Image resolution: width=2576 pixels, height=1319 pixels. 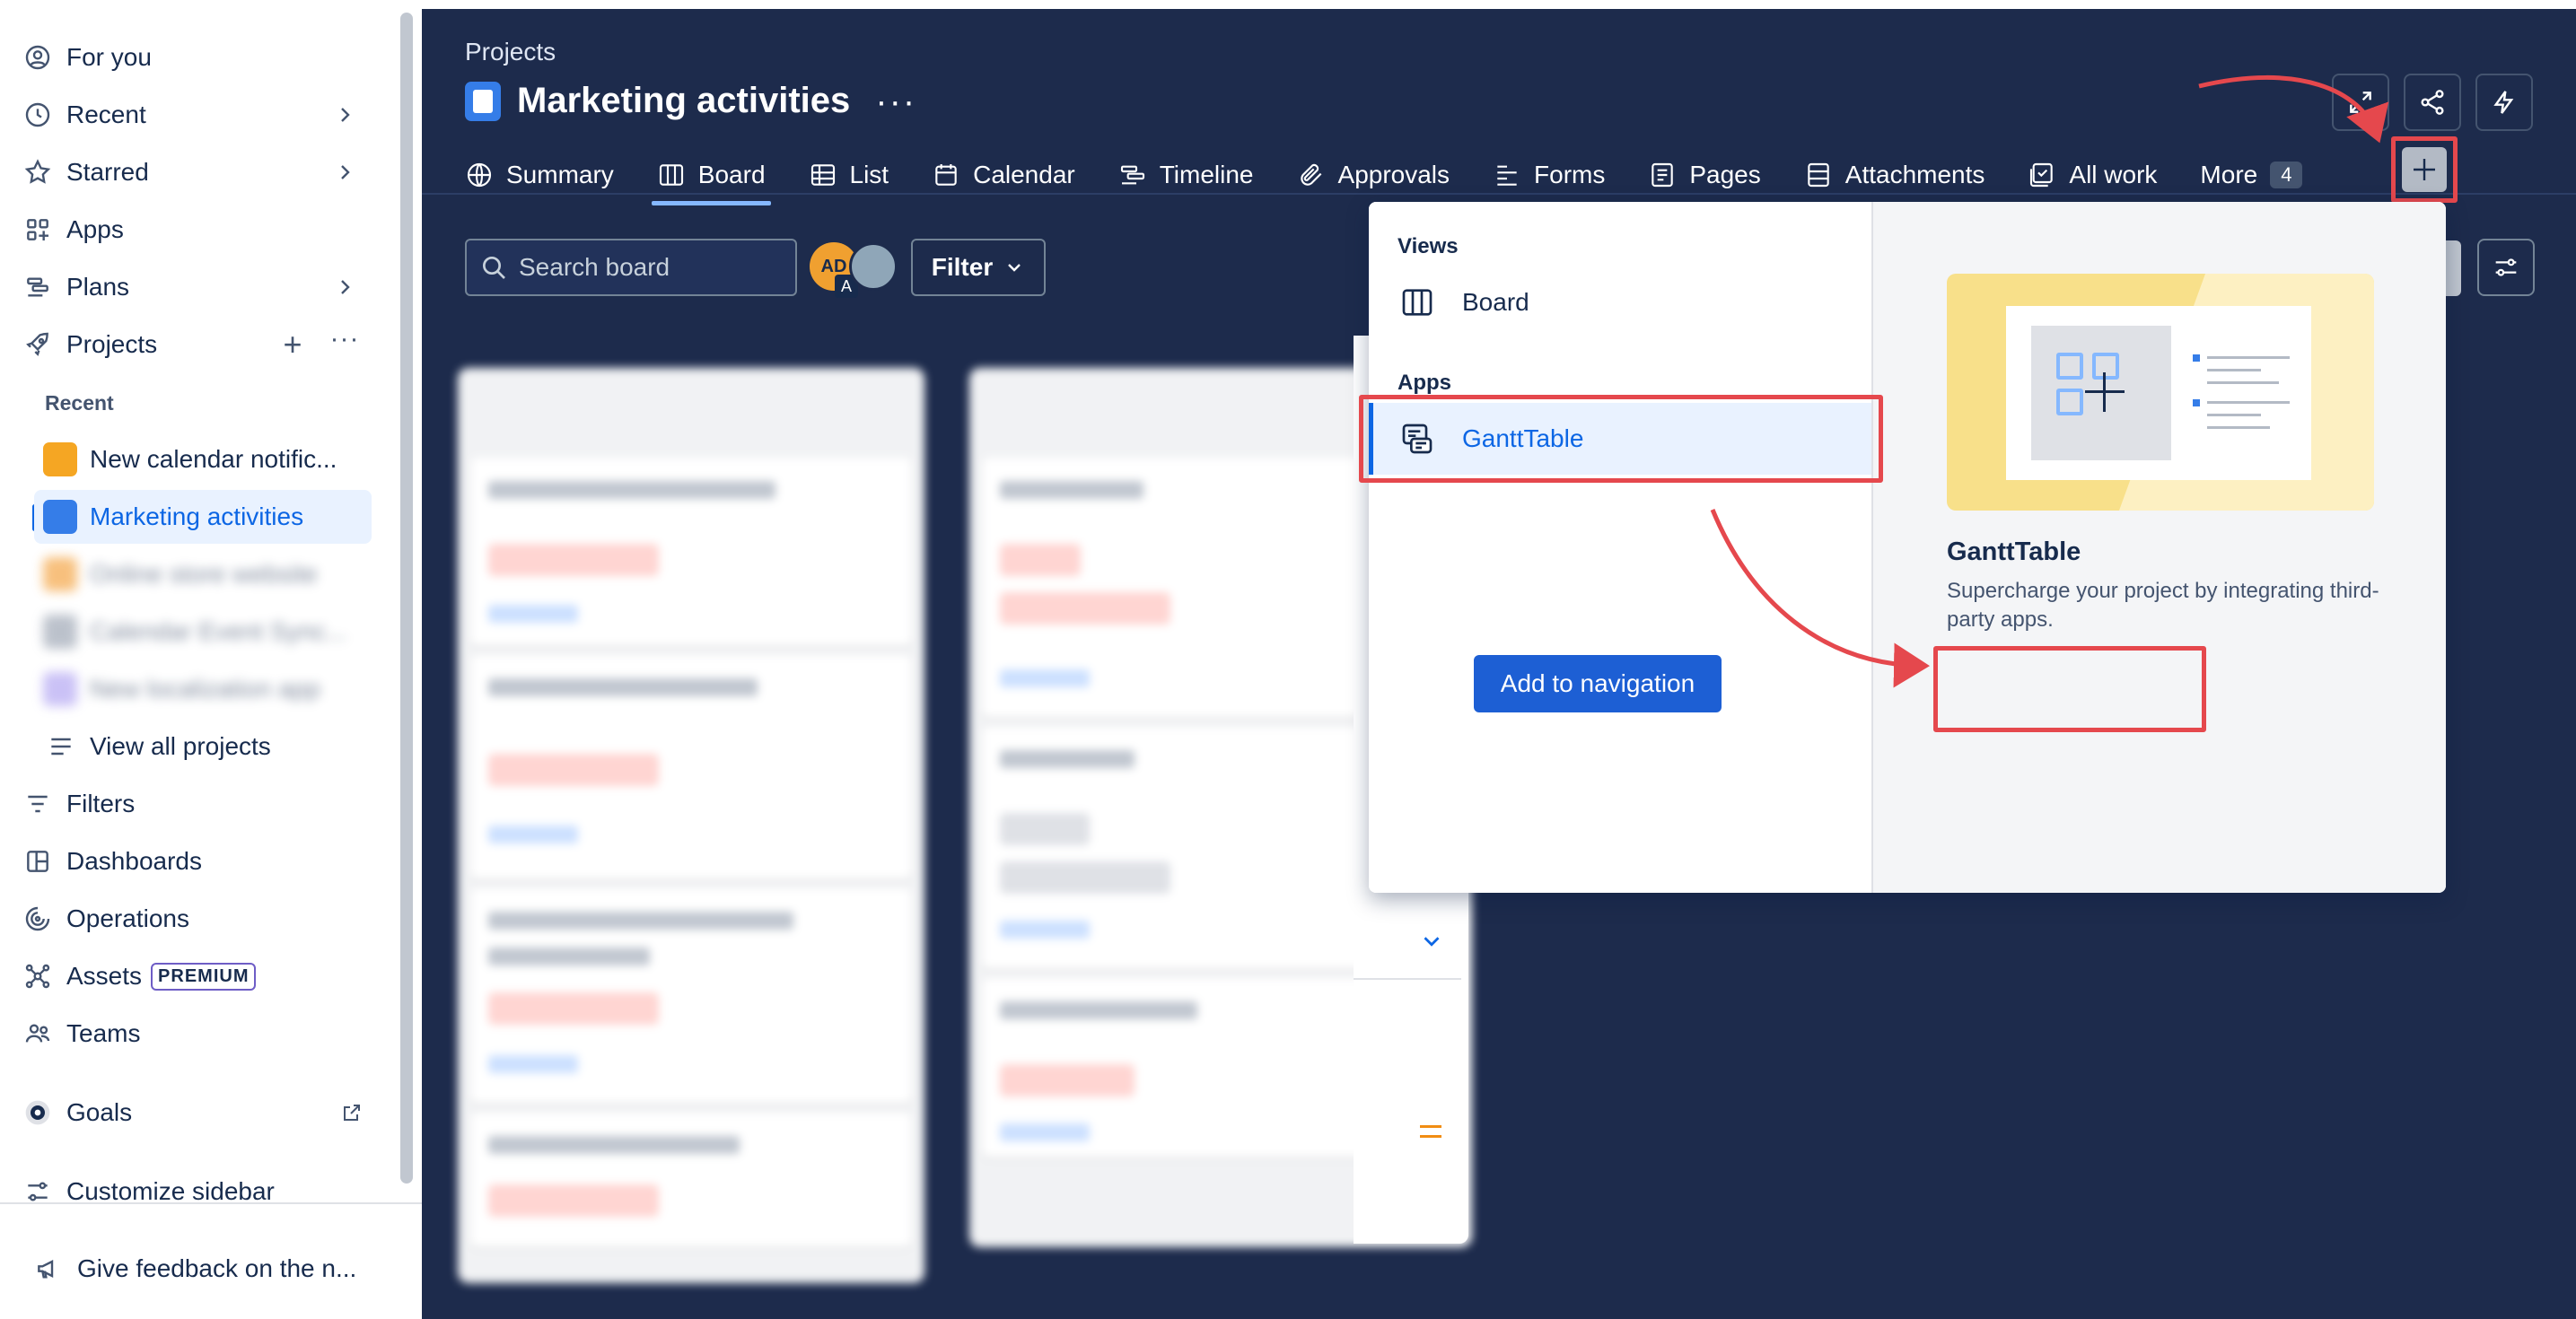 What do you see at coordinates (895, 101) in the screenshot?
I see `more-actions-icon: ···` at bounding box center [895, 101].